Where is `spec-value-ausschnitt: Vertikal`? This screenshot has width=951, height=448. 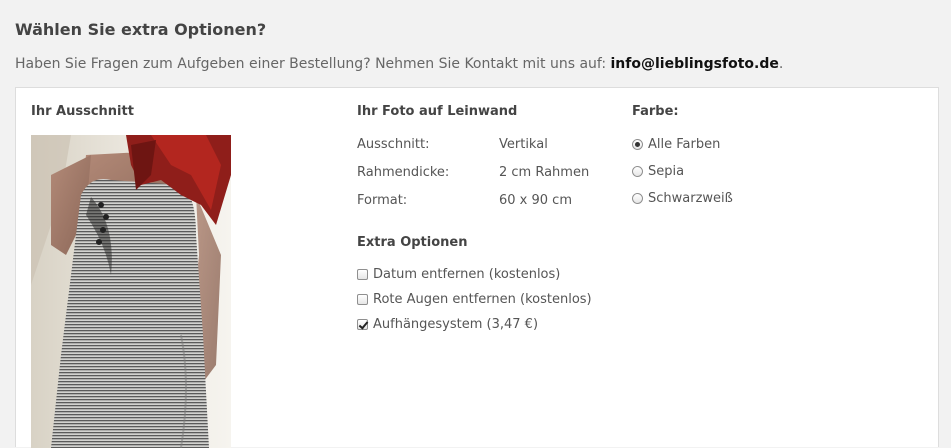
spec-value-ausschnitt: Vertikal is located at coordinates (523, 144).